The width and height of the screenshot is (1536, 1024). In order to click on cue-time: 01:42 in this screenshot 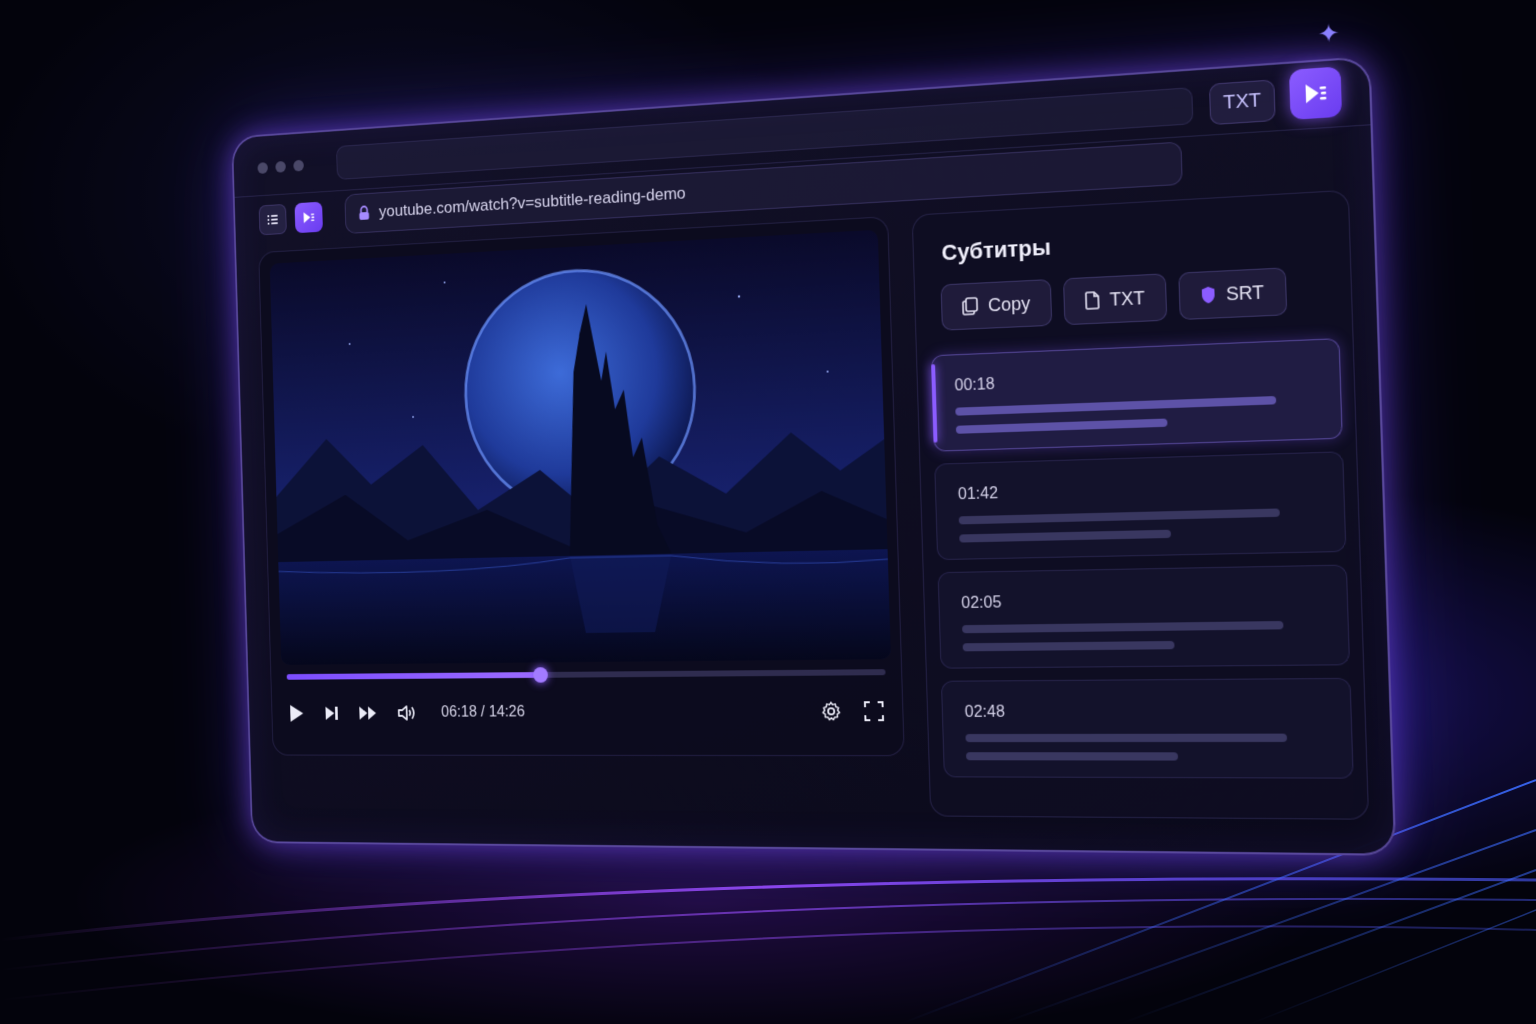, I will do `click(978, 494)`.